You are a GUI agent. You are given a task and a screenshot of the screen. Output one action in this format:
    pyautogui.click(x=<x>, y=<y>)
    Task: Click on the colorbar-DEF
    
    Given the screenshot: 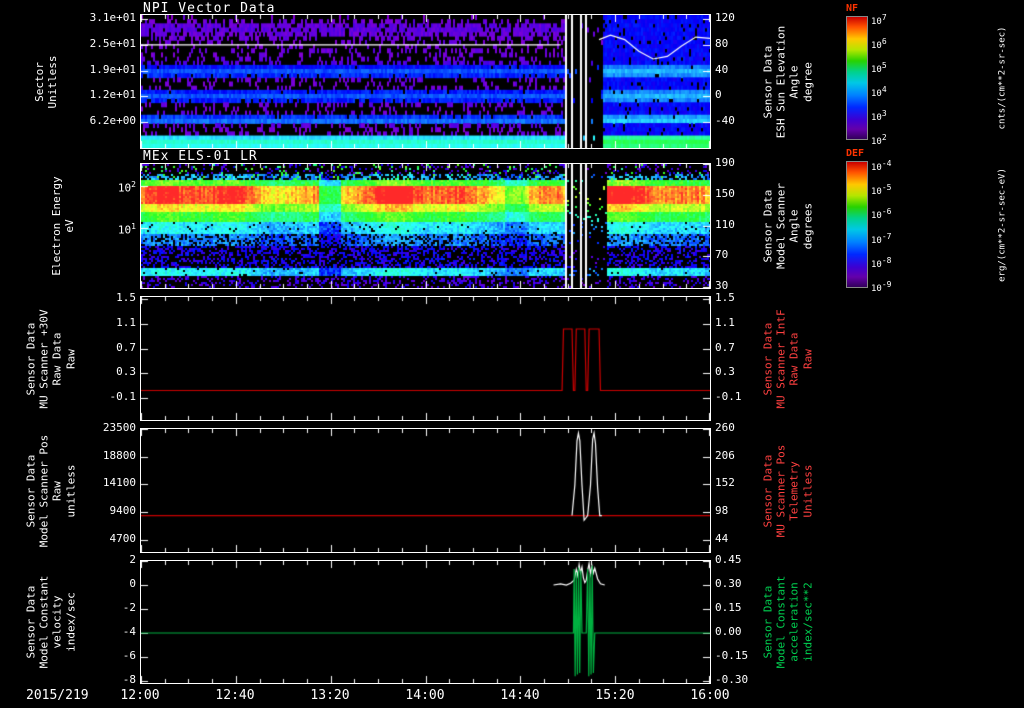 What is the action you would take?
    pyautogui.click(x=857, y=224)
    